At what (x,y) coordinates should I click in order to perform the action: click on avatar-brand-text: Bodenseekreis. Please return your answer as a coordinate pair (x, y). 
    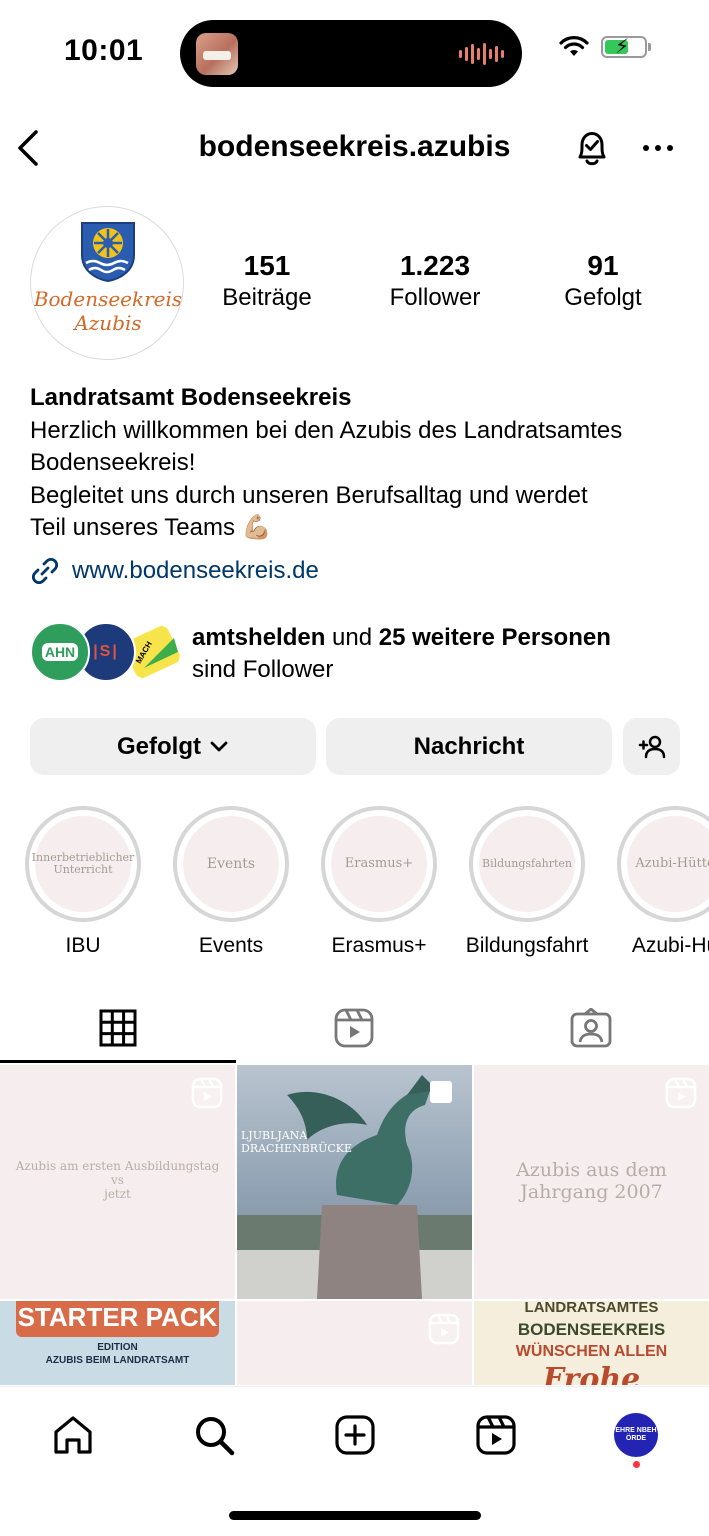
    Looking at the image, I should click on (108, 299).